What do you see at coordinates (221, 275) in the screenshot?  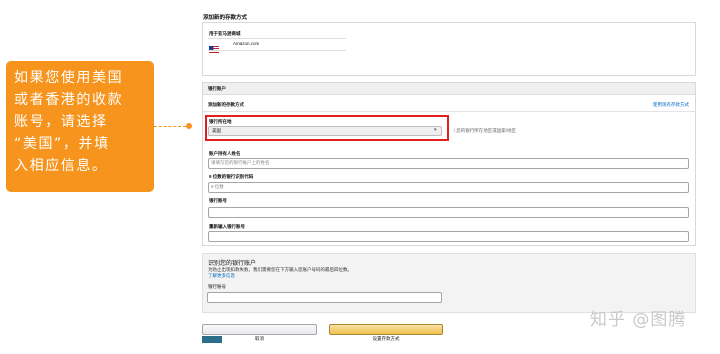 I see `learn-more-link: 了解更多信息` at bounding box center [221, 275].